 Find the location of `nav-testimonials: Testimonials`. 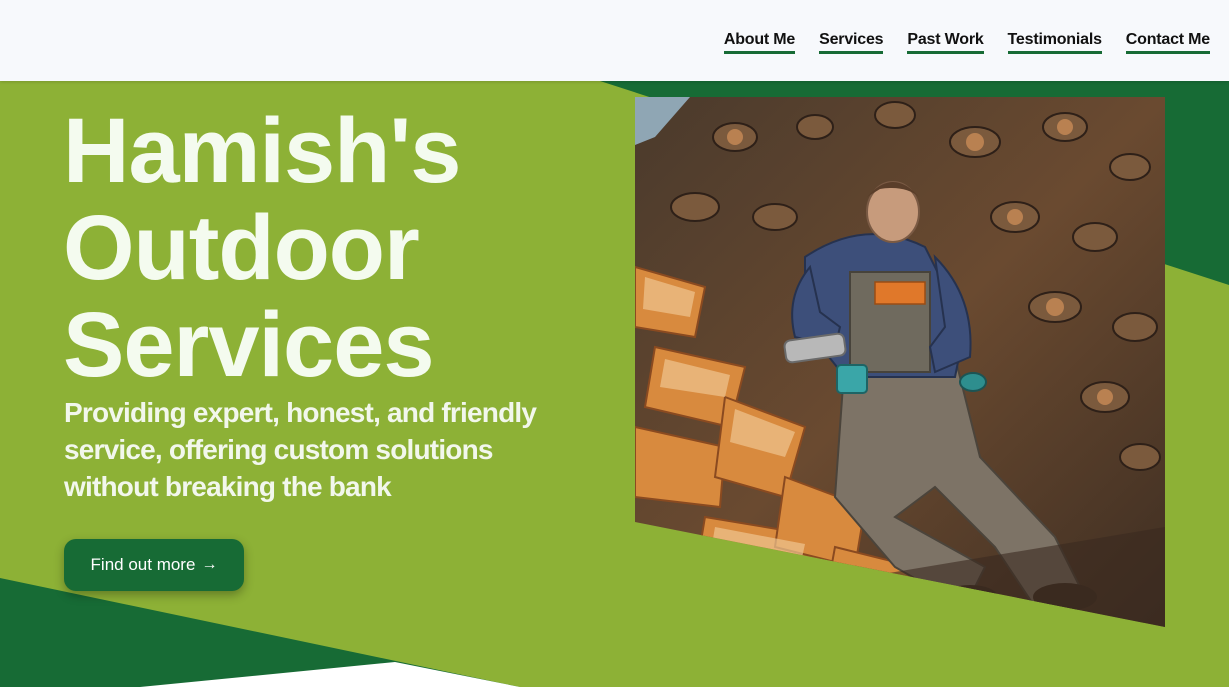

nav-testimonials: Testimonials is located at coordinates (1054, 42).